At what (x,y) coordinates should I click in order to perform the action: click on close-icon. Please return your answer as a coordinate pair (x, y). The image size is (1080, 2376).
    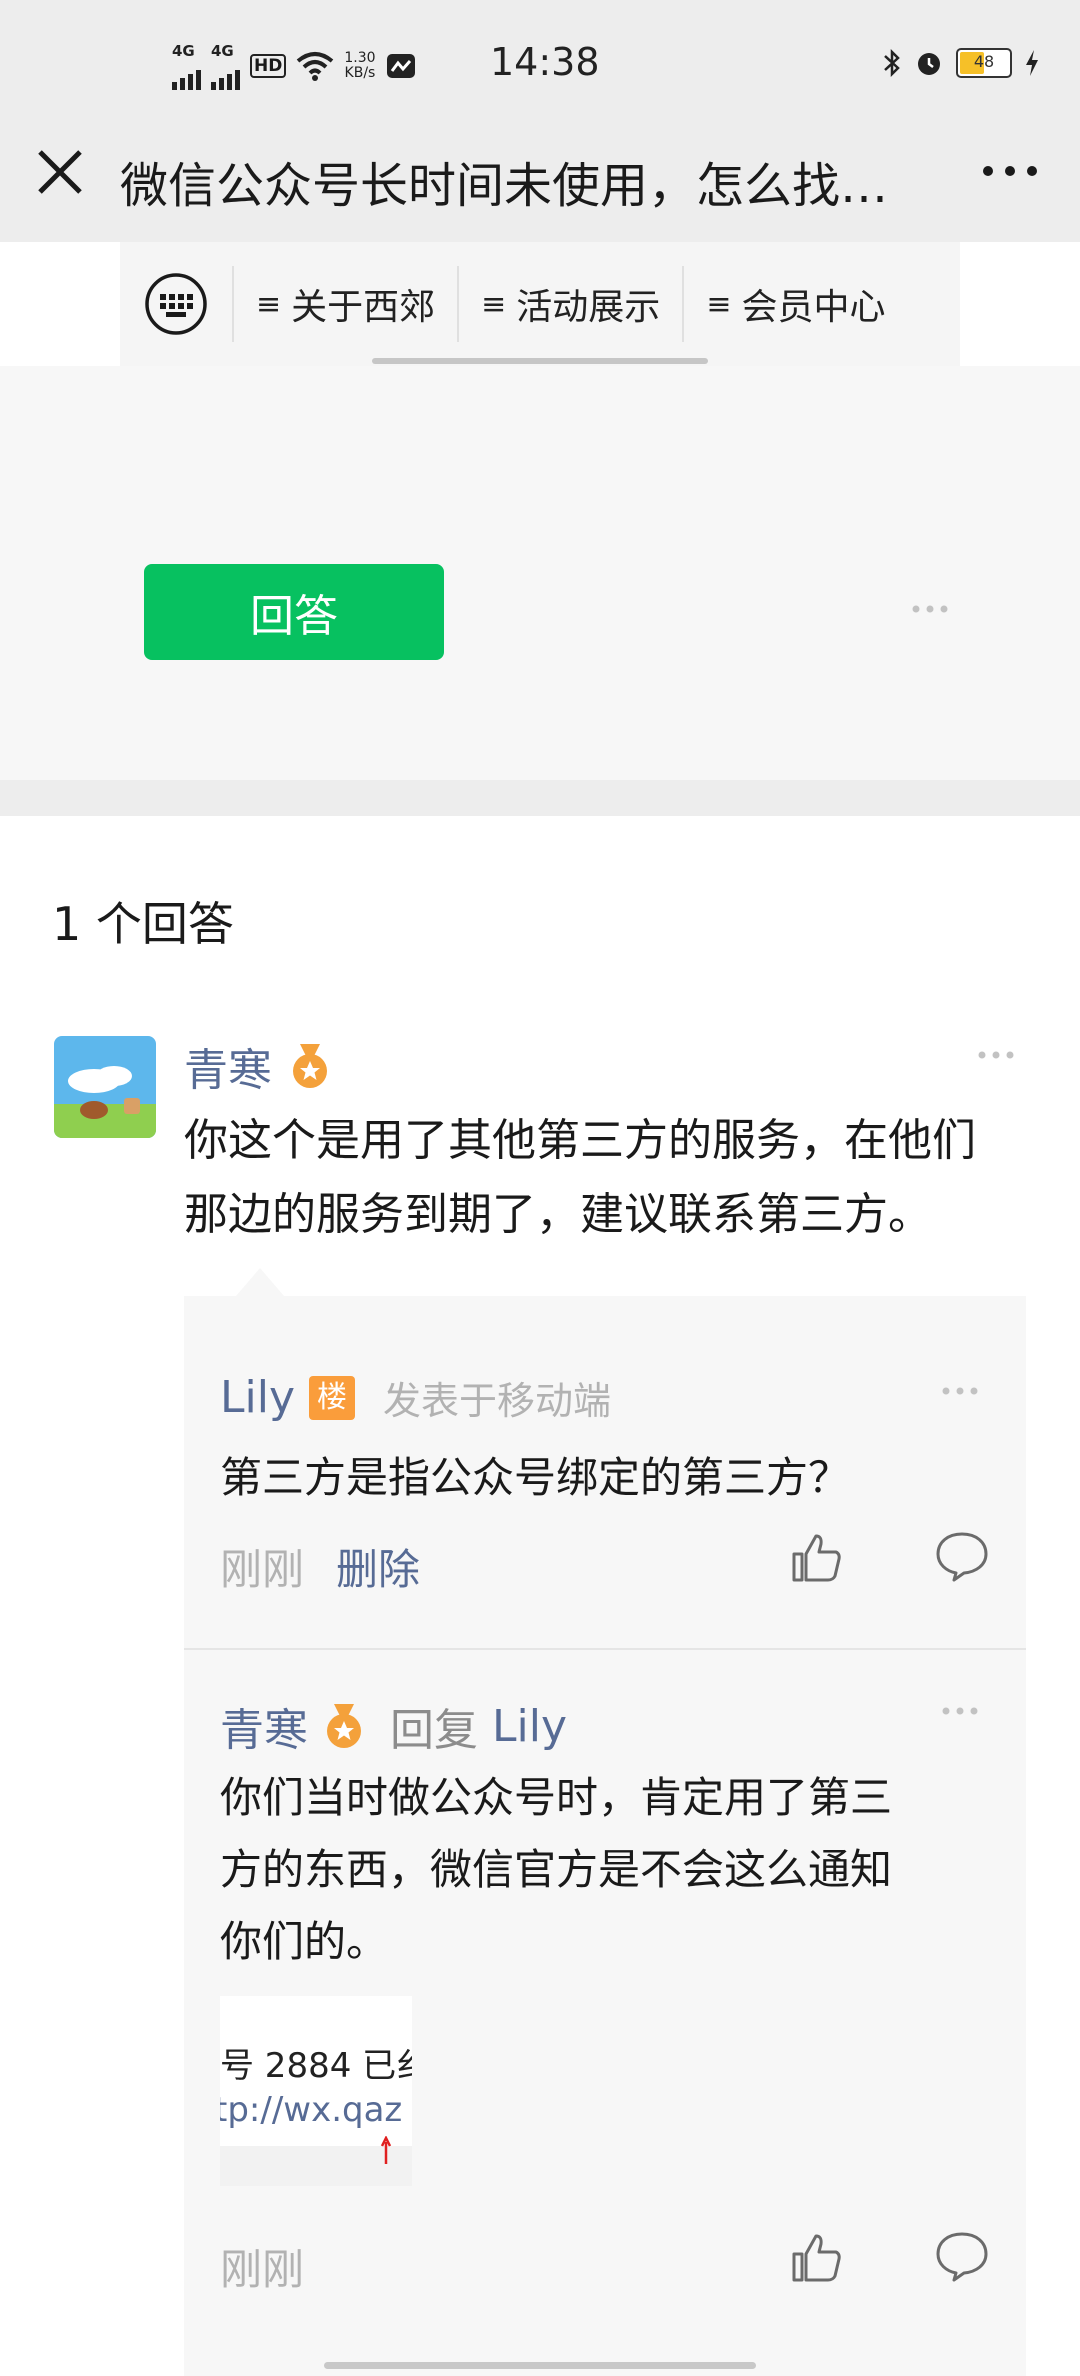
    Looking at the image, I should click on (60, 172).